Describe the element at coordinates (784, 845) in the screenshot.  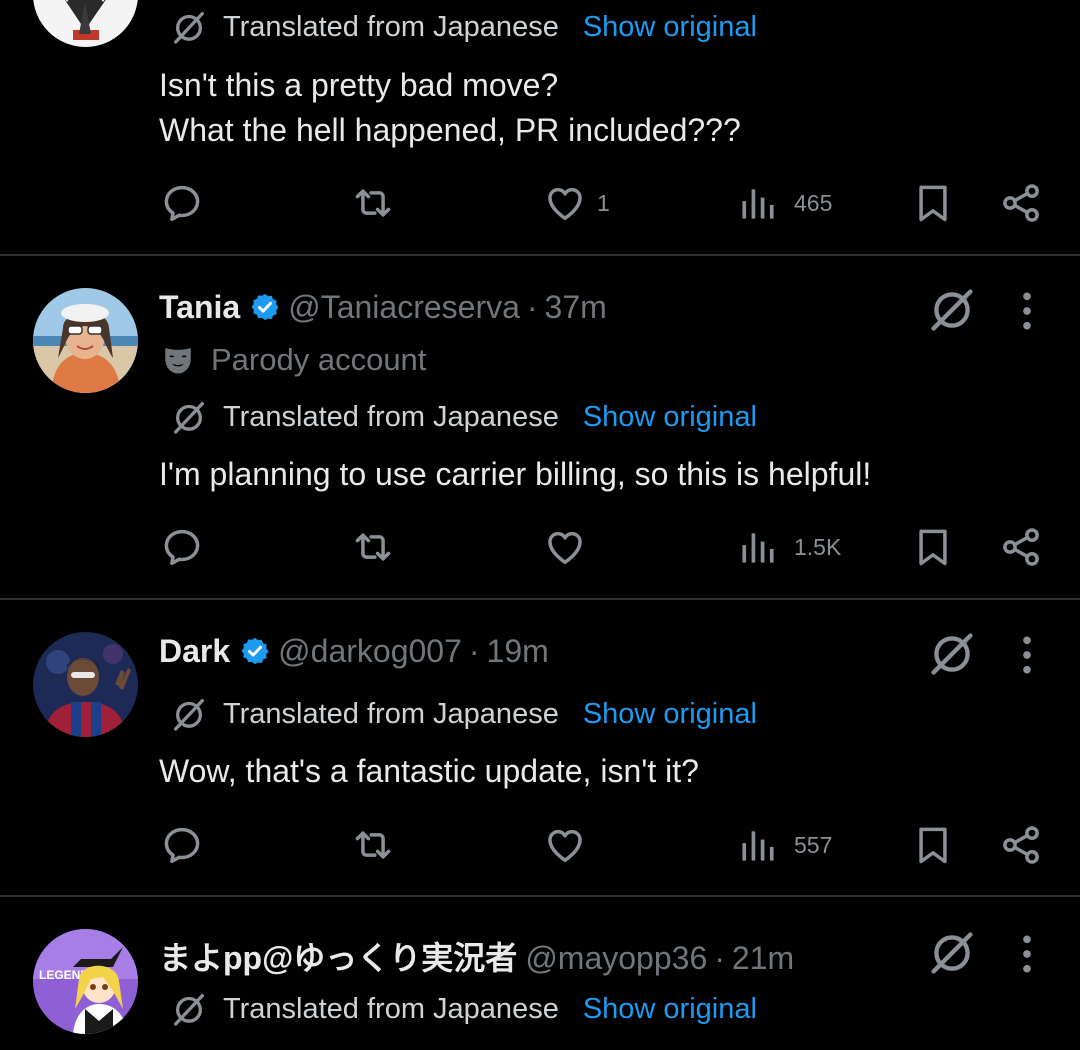
I see `views-button: 557` at that location.